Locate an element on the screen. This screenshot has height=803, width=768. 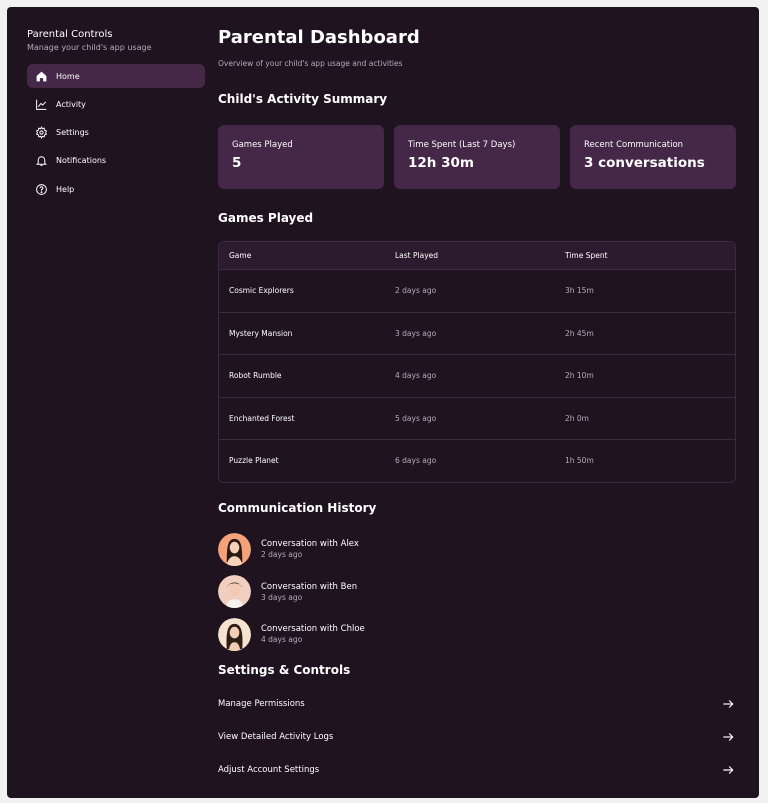
sidebar-item-label: Home is located at coordinates (68, 76).